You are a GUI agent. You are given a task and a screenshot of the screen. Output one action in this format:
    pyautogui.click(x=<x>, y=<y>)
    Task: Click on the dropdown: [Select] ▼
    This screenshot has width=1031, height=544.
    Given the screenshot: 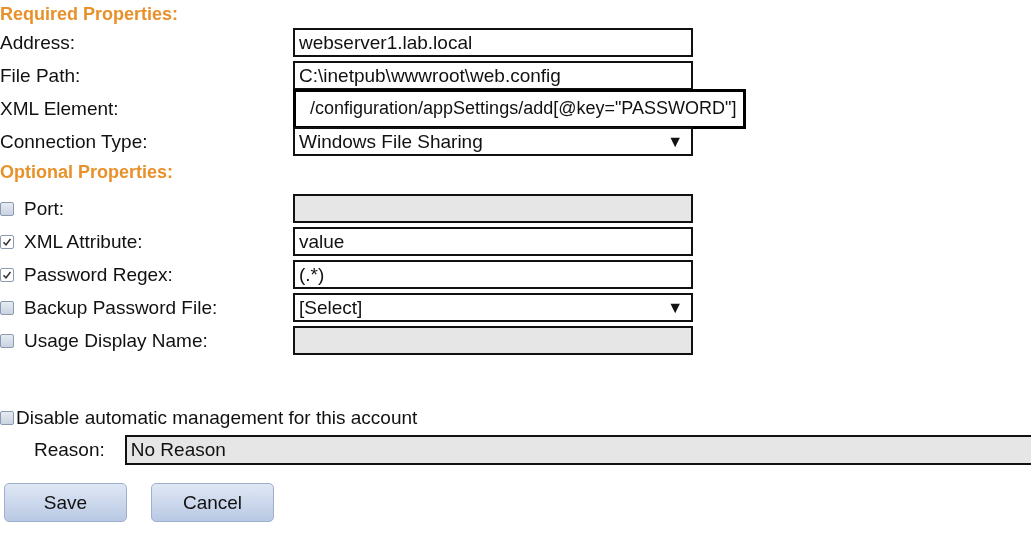 What is the action you would take?
    pyautogui.click(x=493, y=307)
    